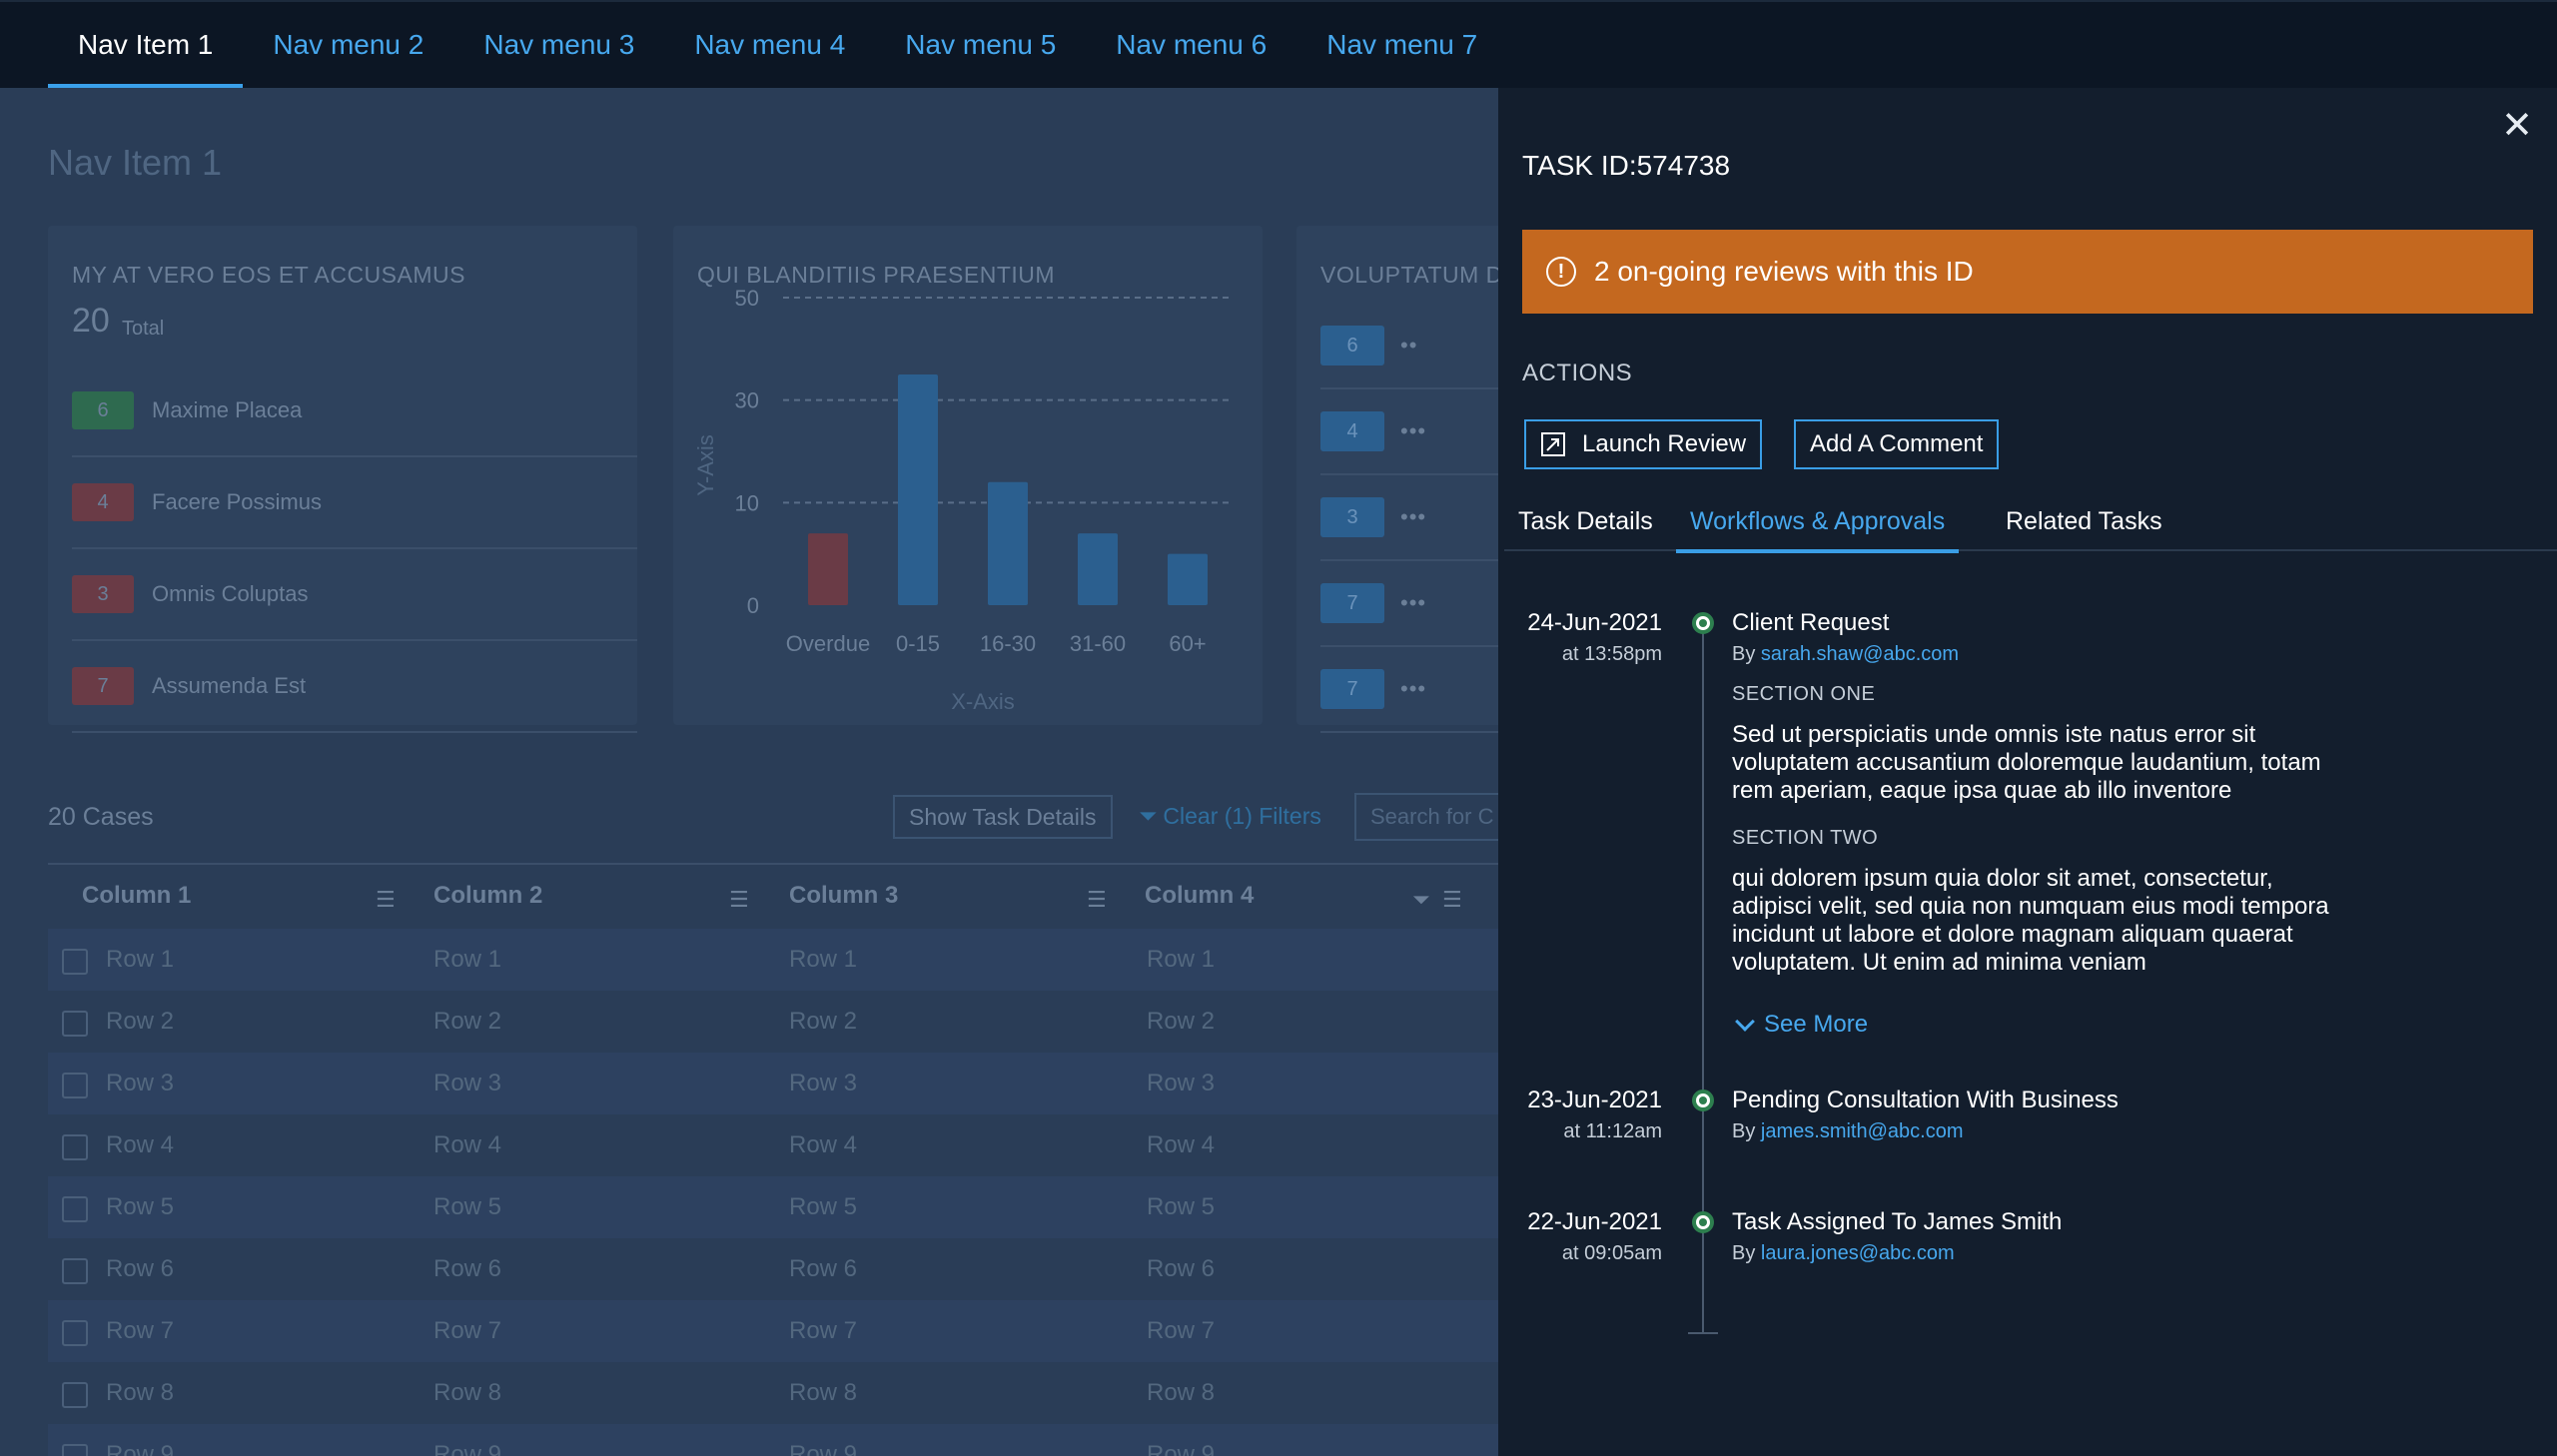  I want to click on stat-label: Assumenda Est, so click(229, 685).